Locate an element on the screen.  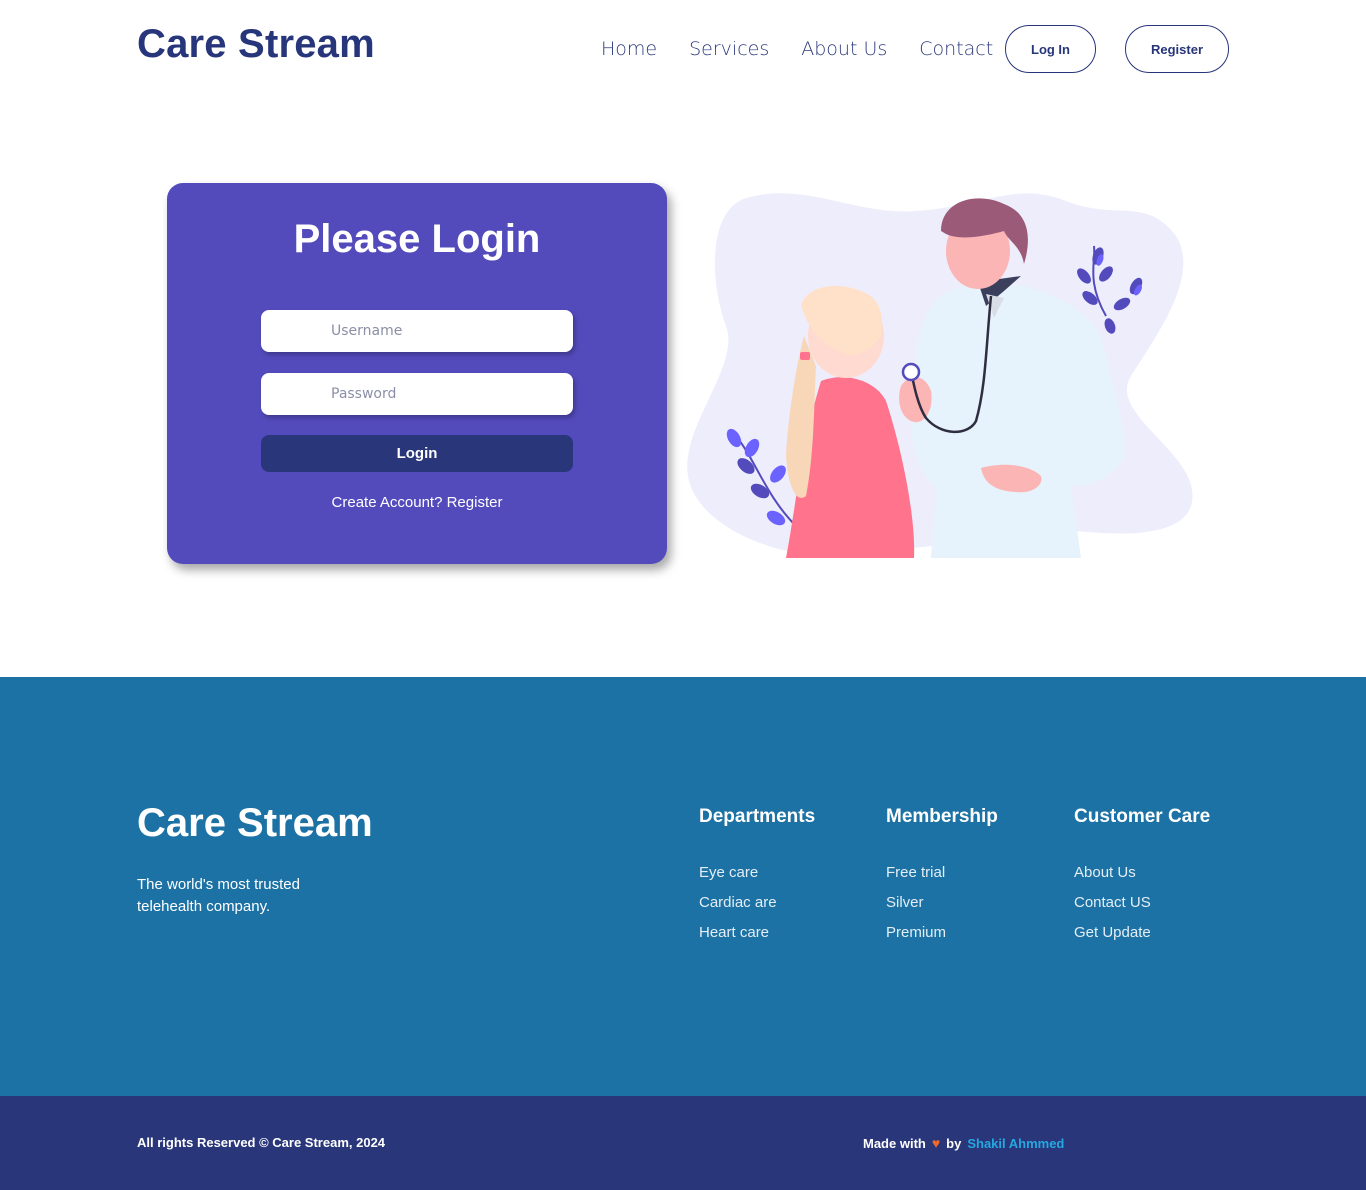
header-register-button: Register is located at coordinates (1177, 49).